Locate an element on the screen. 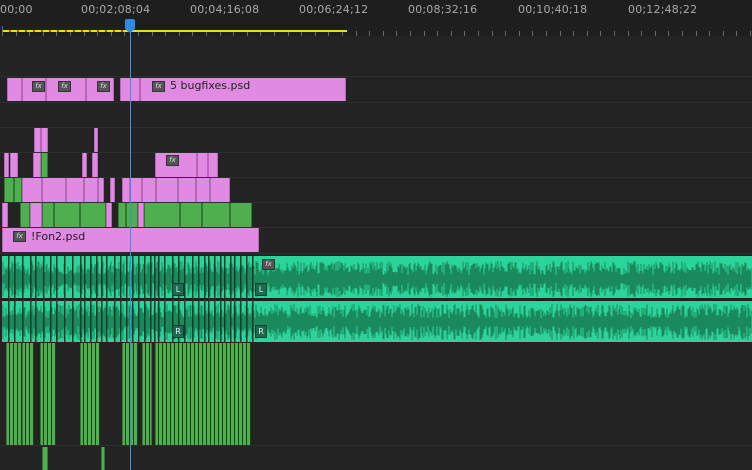  timecode-label: 00;10;40;18 is located at coordinates (553, 9).